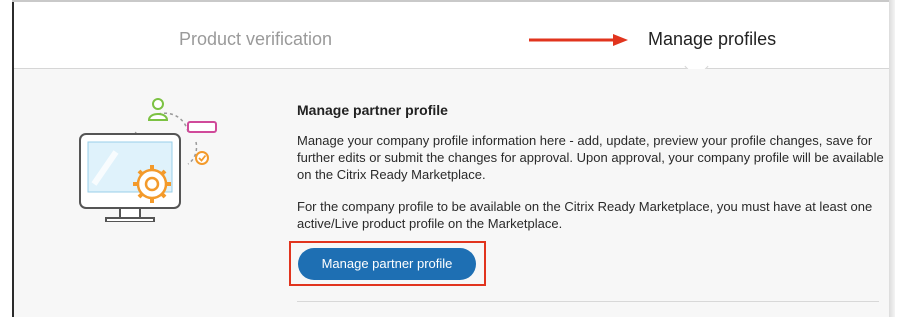 The image size is (898, 317). Describe the element at coordinates (255, 39) in the screenshot. I see `tab-product-verification: Product verification` at that location.